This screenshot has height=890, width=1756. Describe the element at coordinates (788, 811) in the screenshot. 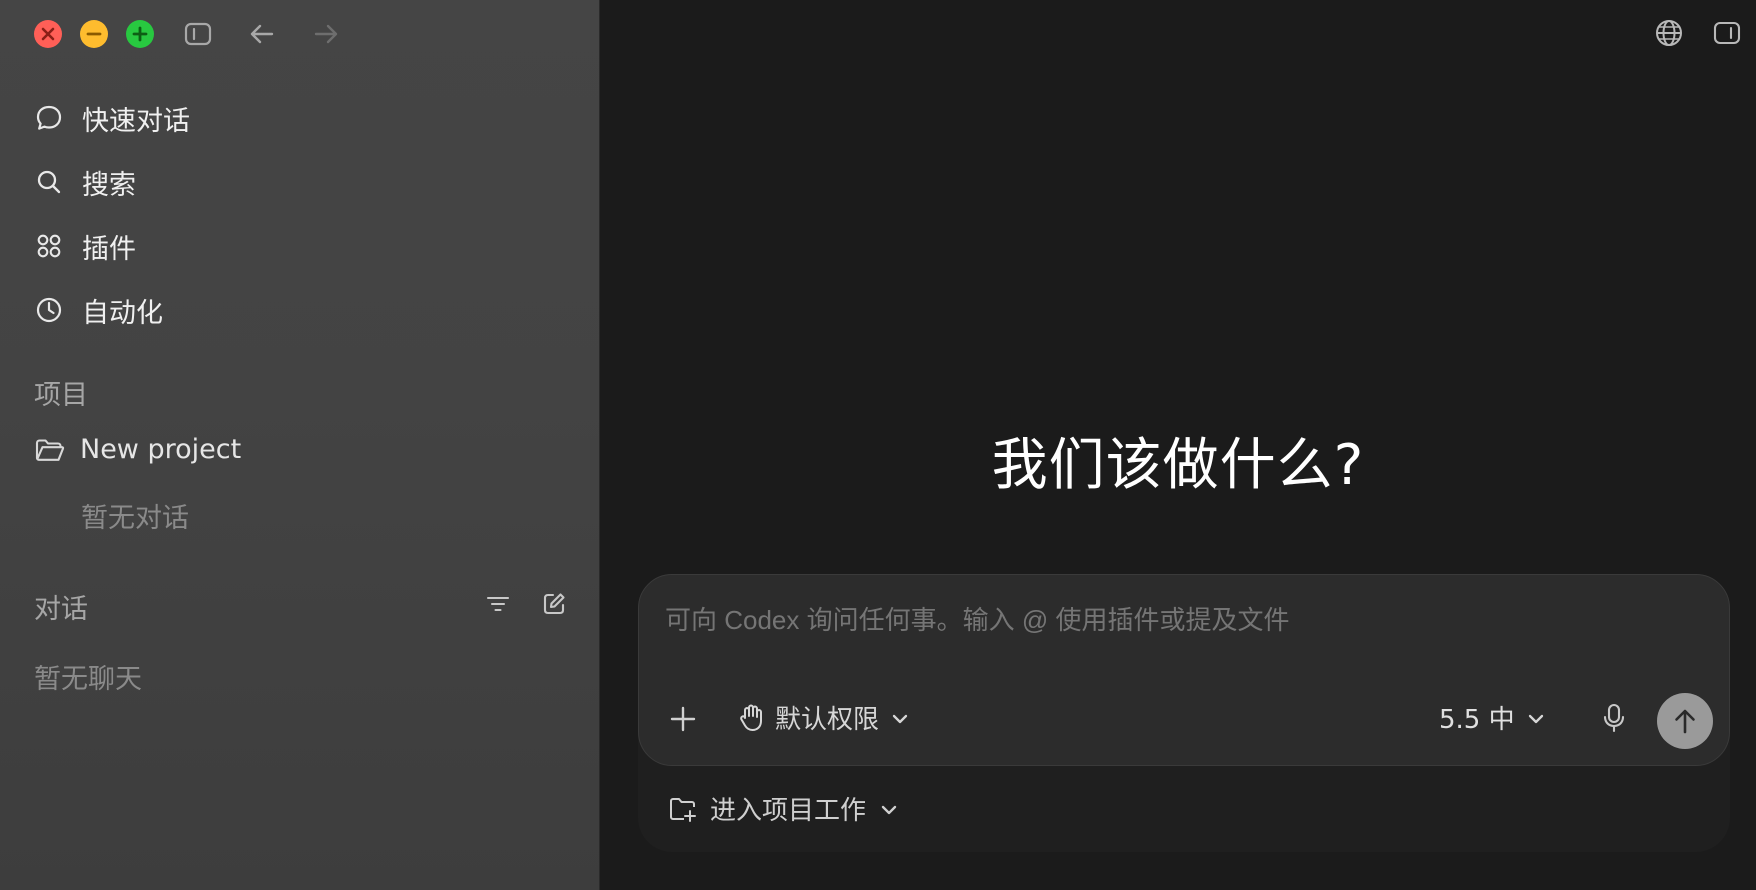

I see `project-switch-label: 进入项目工作` at that location.